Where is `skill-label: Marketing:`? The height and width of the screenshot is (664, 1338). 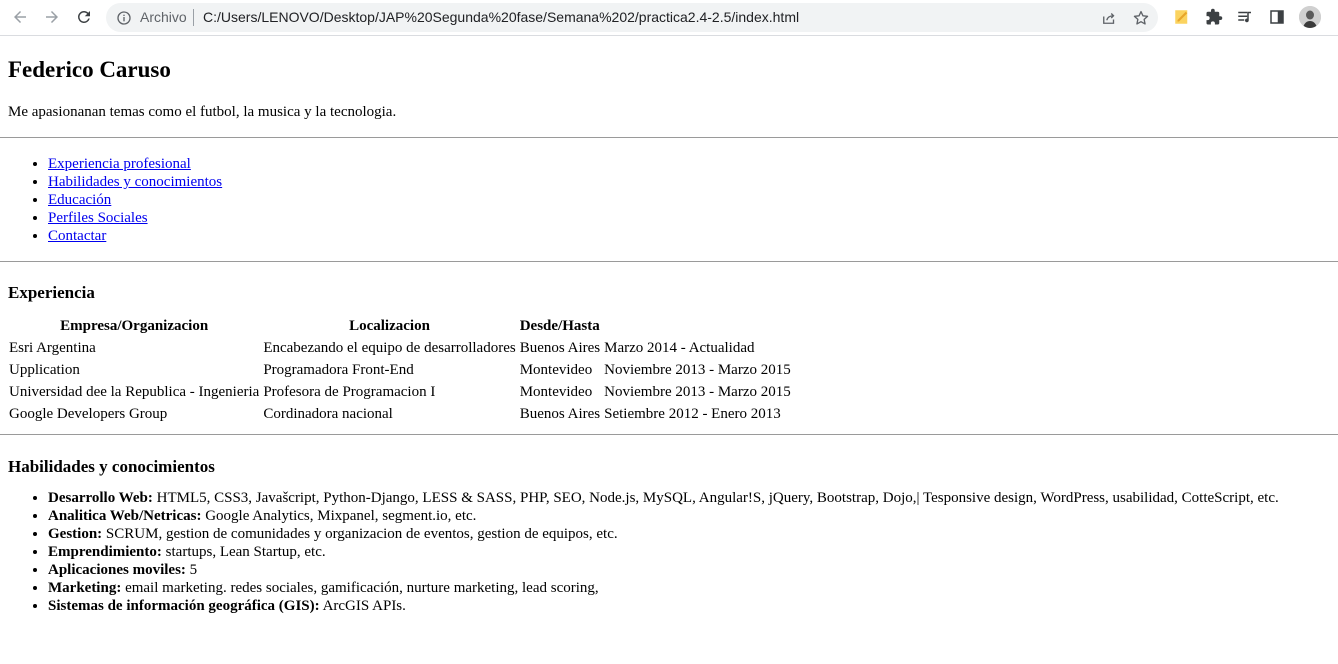
skill-label: Marketing: is located at coordinates (85, 588).